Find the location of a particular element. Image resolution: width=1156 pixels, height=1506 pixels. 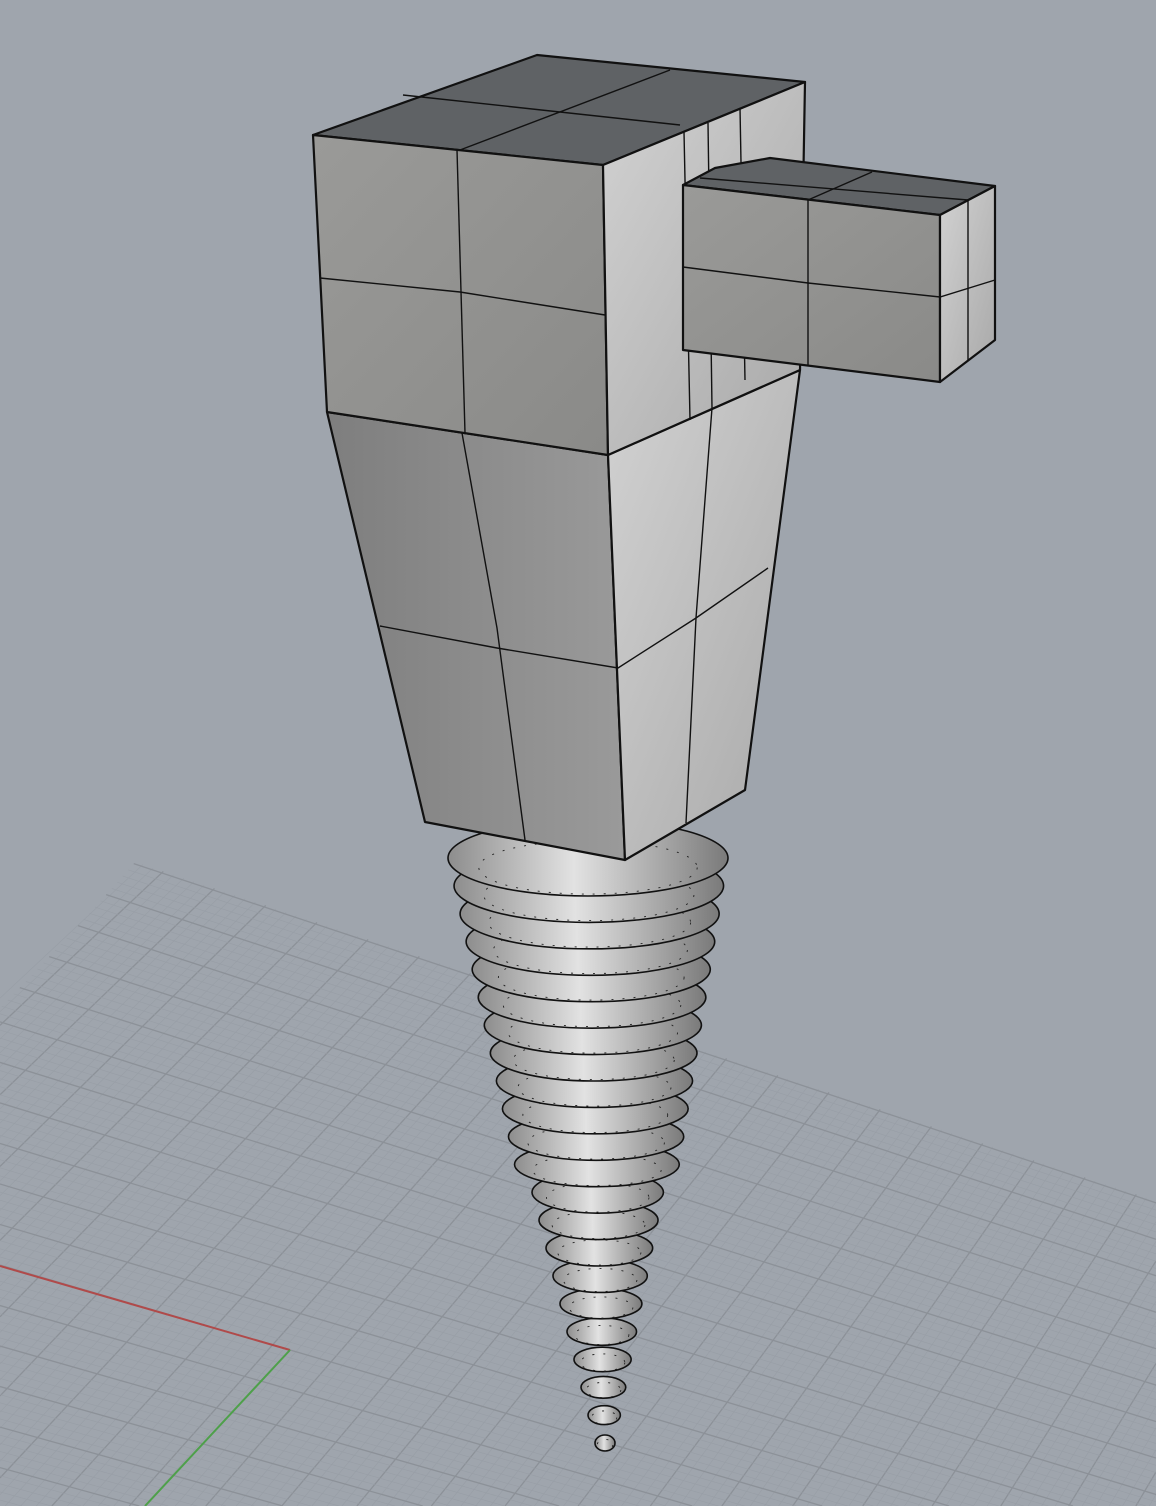

frustum-side-face is located at coordinates (704, 615).